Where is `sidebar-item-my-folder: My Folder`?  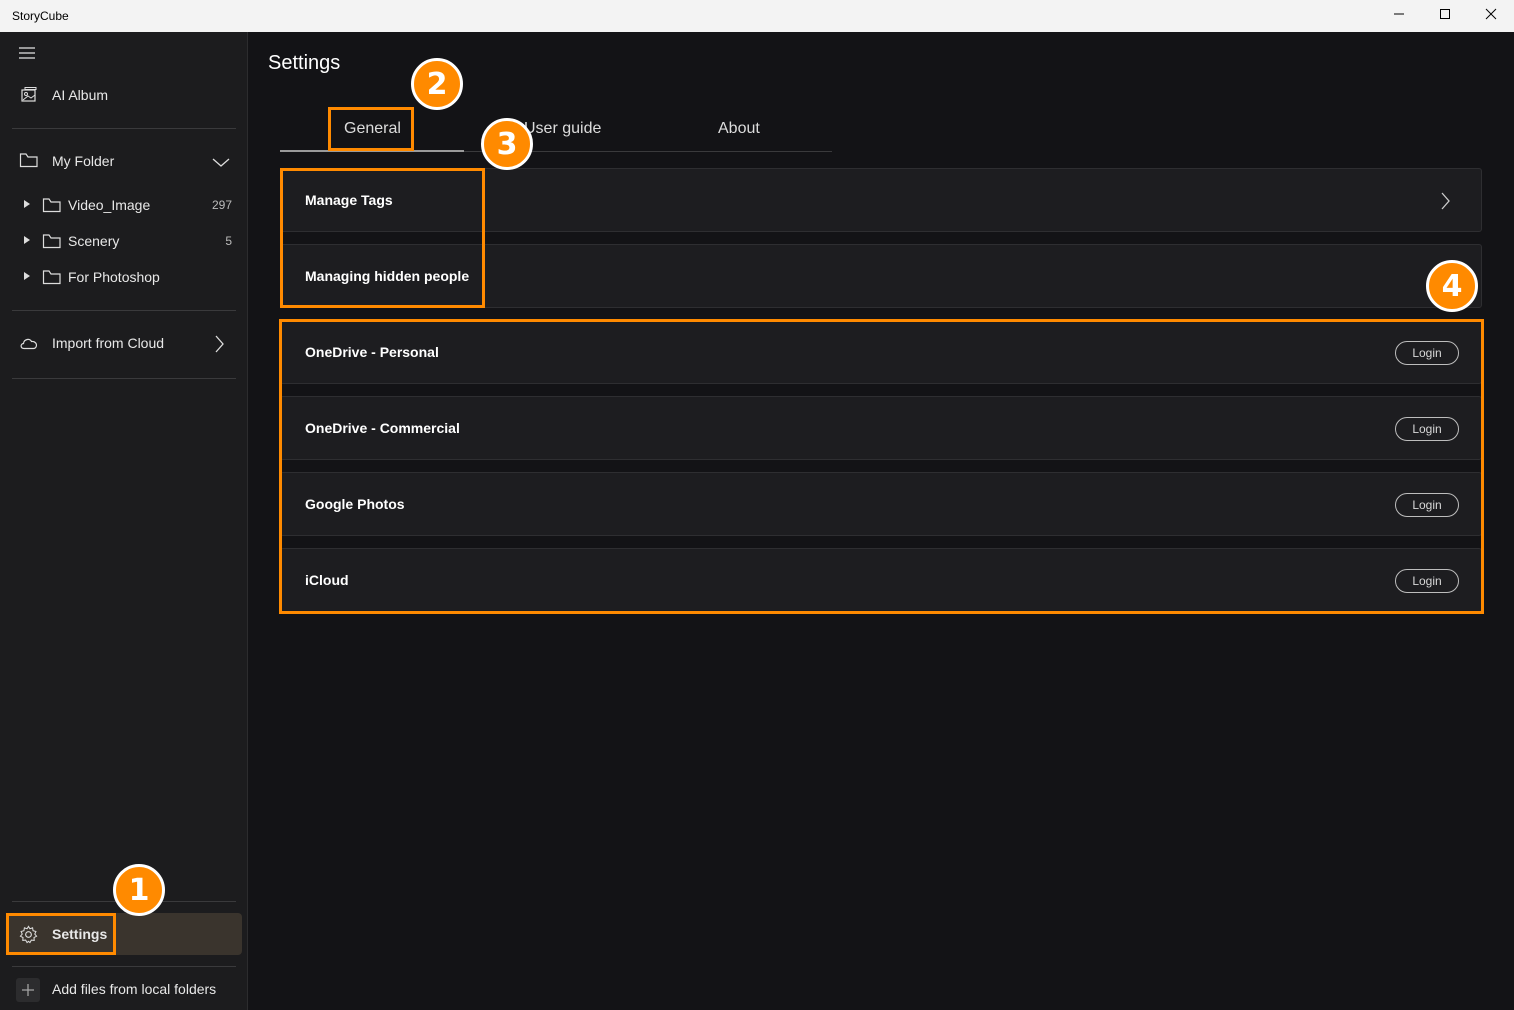
sidebar-item-my-folder: My Folder is located at coordinates (124, 161).